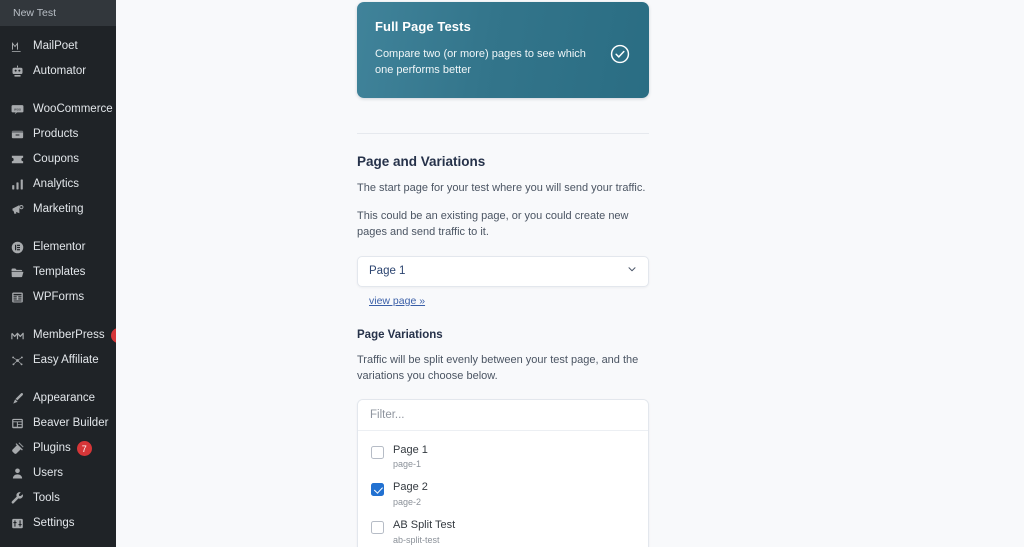 Image resolution: width=1024 pixels, height=547 pixels. I want to click on sidebar-item-beaver-builder: Beaver Builder, so click(58, 423).